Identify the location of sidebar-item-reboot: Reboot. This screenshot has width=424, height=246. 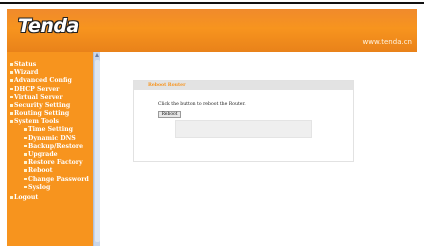
(50, 171).